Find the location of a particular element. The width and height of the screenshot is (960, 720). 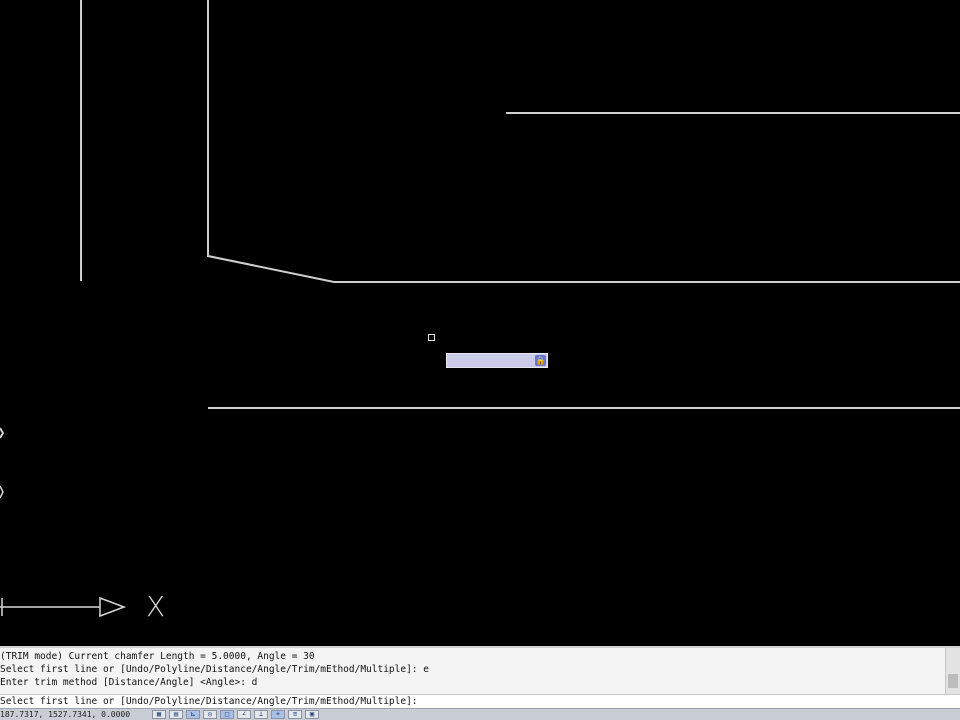

pickbox-cursor-icon is located at coordinates (431, 337).